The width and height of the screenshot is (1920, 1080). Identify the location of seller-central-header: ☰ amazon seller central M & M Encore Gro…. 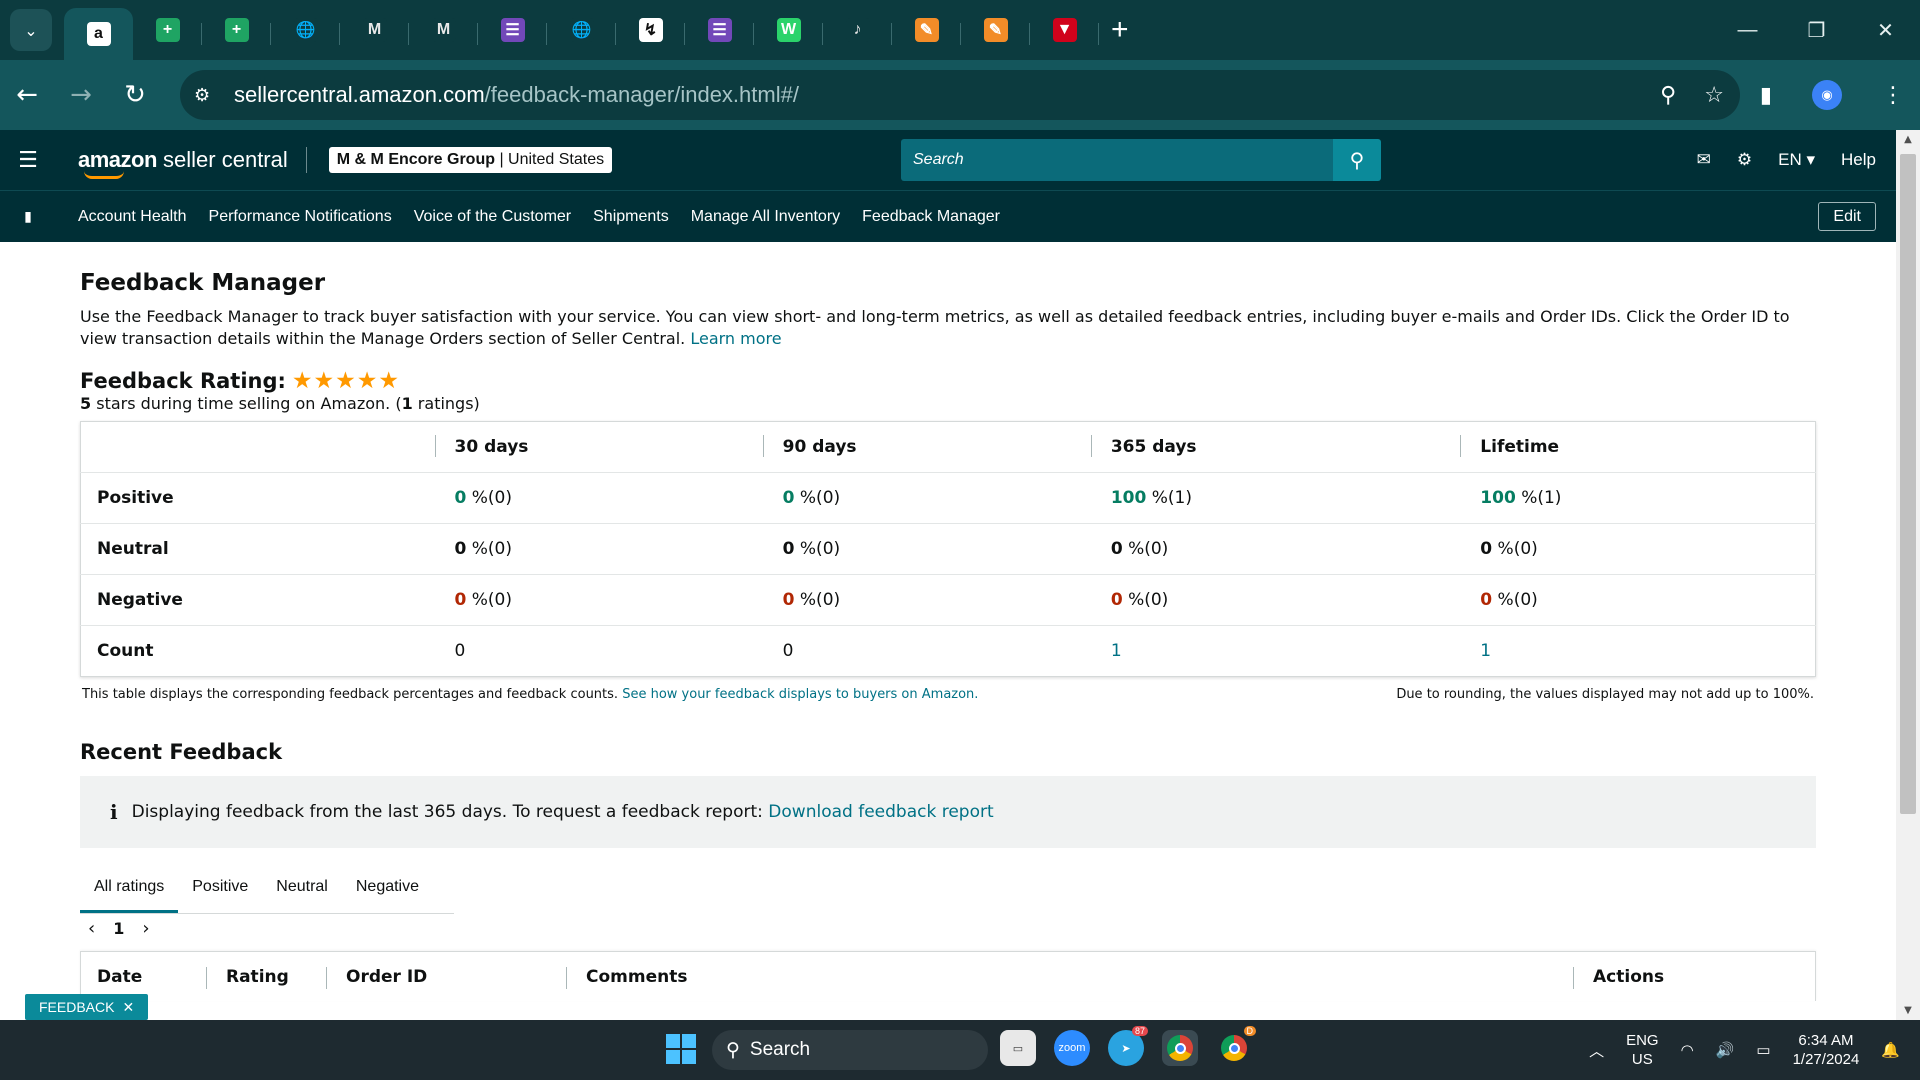
(948, 160).